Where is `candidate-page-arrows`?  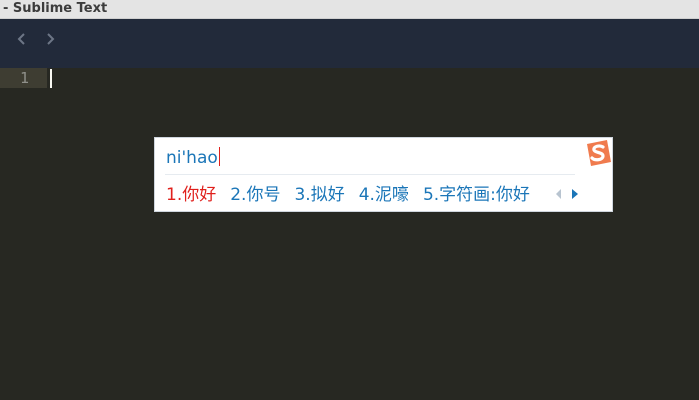
candidate-page-arrows is located at coordinates (568, 194).